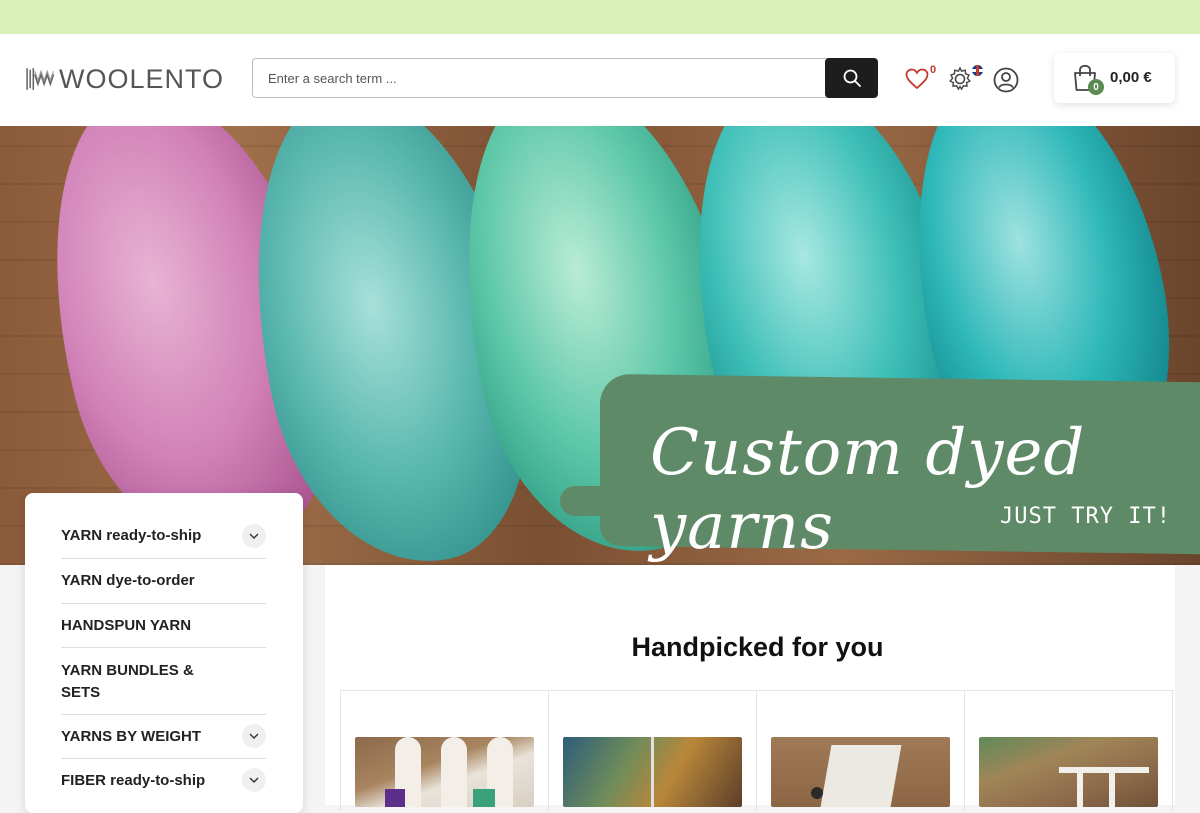 The height and width of the screenshot is (813, 1200). I want to click on search-bar, so click(565, 78).